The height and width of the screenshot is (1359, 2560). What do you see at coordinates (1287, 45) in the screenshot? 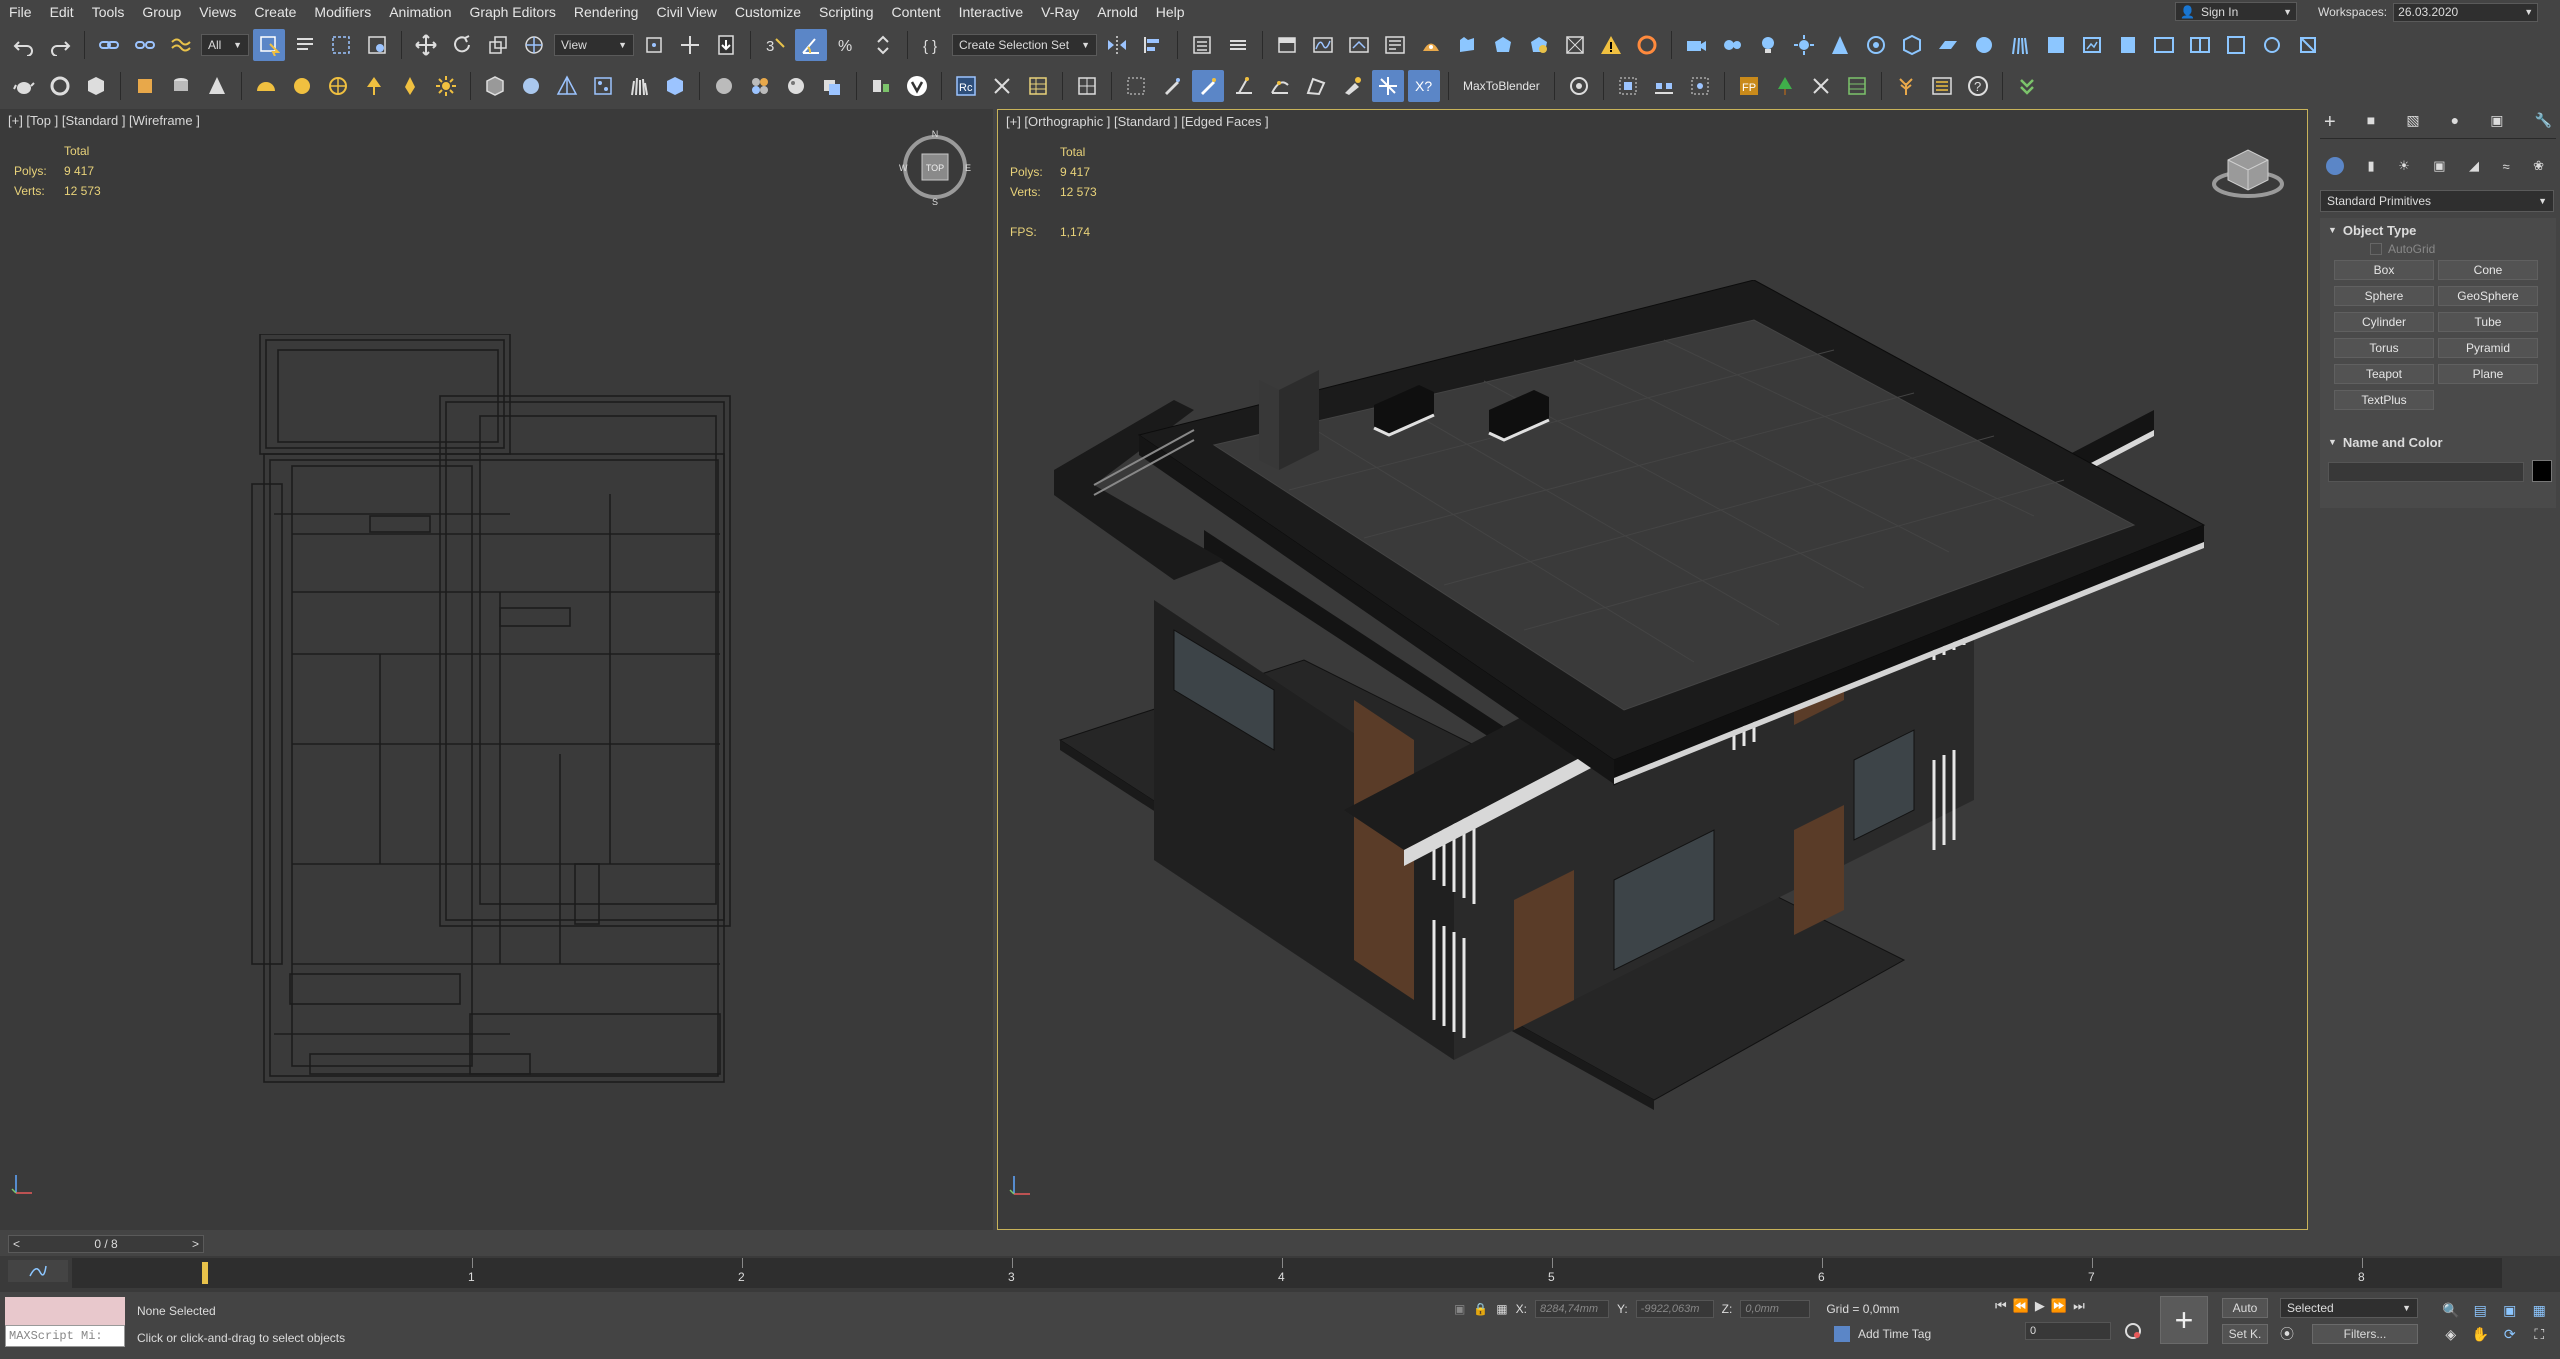
I see `toggle-ribbon-icon` at bounding box center [1287, 45].